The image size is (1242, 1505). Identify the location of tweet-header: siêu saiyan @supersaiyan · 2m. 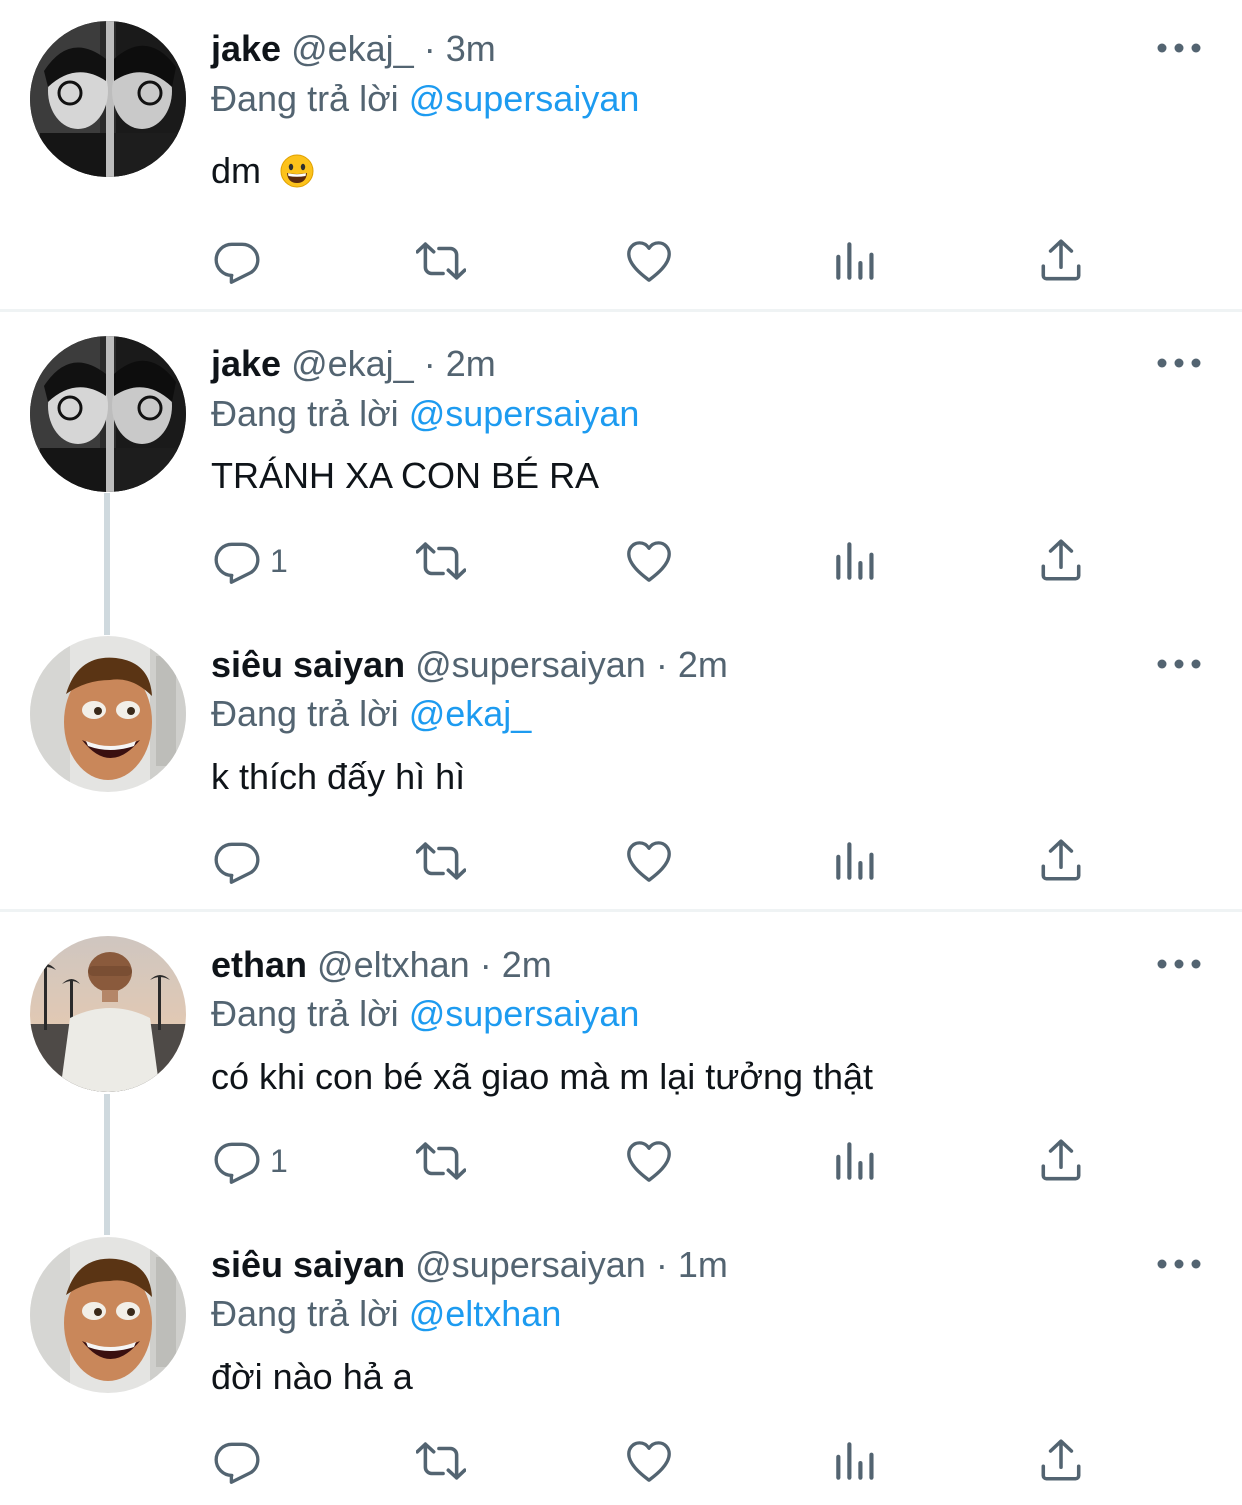
(469, 665).